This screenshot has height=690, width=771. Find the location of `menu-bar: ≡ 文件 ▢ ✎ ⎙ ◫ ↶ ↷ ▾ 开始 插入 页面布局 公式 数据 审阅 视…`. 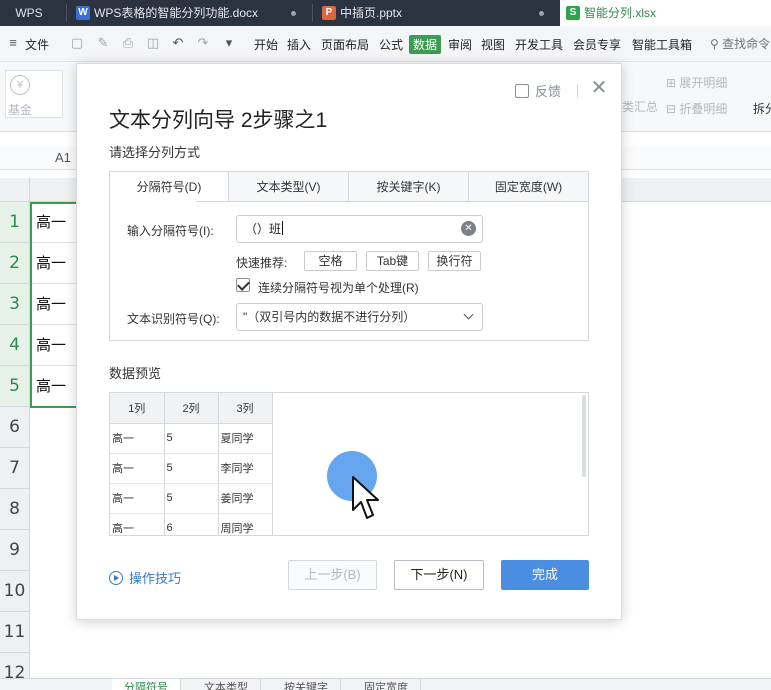

menu-bar: ≡ 文件 ▢ ✎ ⎙ ◫ ↶ ↷ ▾ 开始 插入 页面布局 公式 数据 审阅 视… is located at coordinates (385, 44).